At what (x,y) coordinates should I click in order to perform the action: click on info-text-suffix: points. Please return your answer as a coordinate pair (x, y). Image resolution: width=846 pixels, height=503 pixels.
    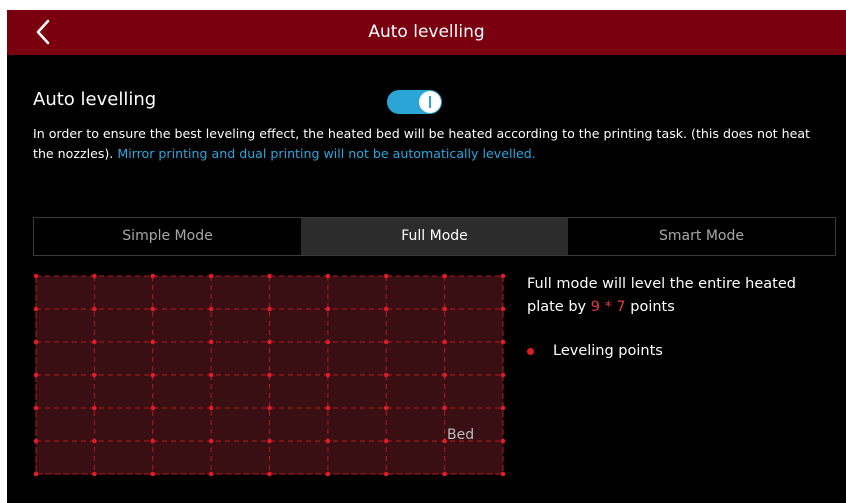
    Looking at the image, I should click on (652, 307).